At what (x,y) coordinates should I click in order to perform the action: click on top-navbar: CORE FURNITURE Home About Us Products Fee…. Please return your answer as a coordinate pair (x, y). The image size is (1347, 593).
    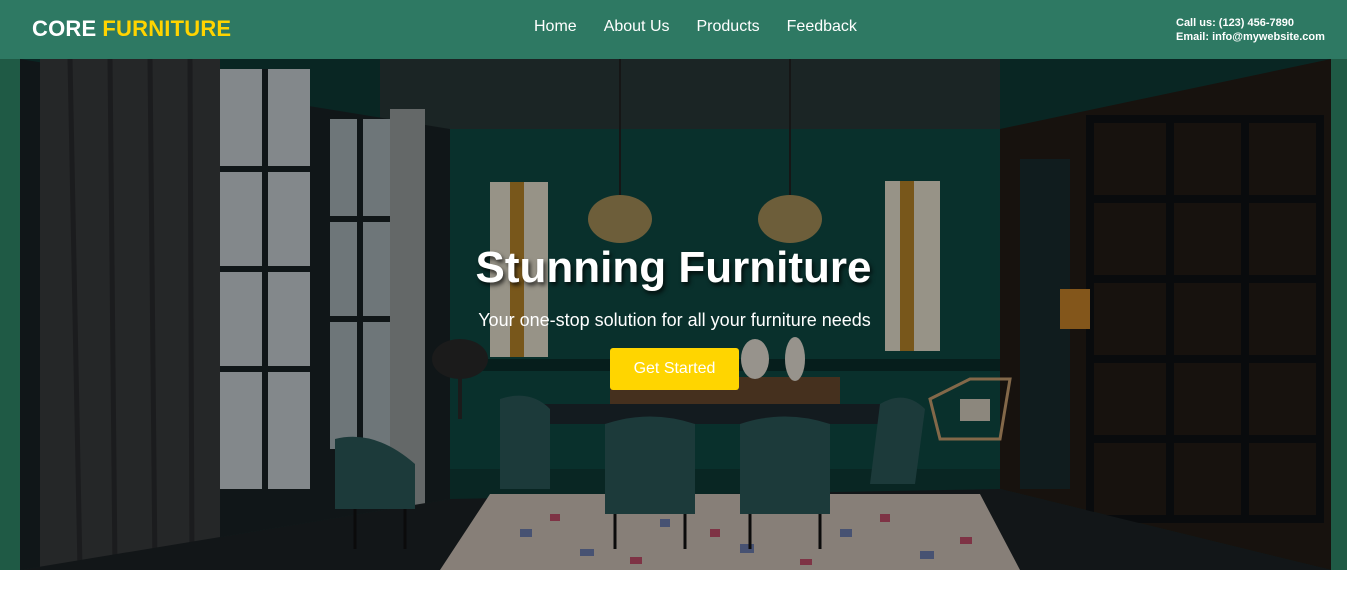
    Looking at the image, I should click on (673, 29).